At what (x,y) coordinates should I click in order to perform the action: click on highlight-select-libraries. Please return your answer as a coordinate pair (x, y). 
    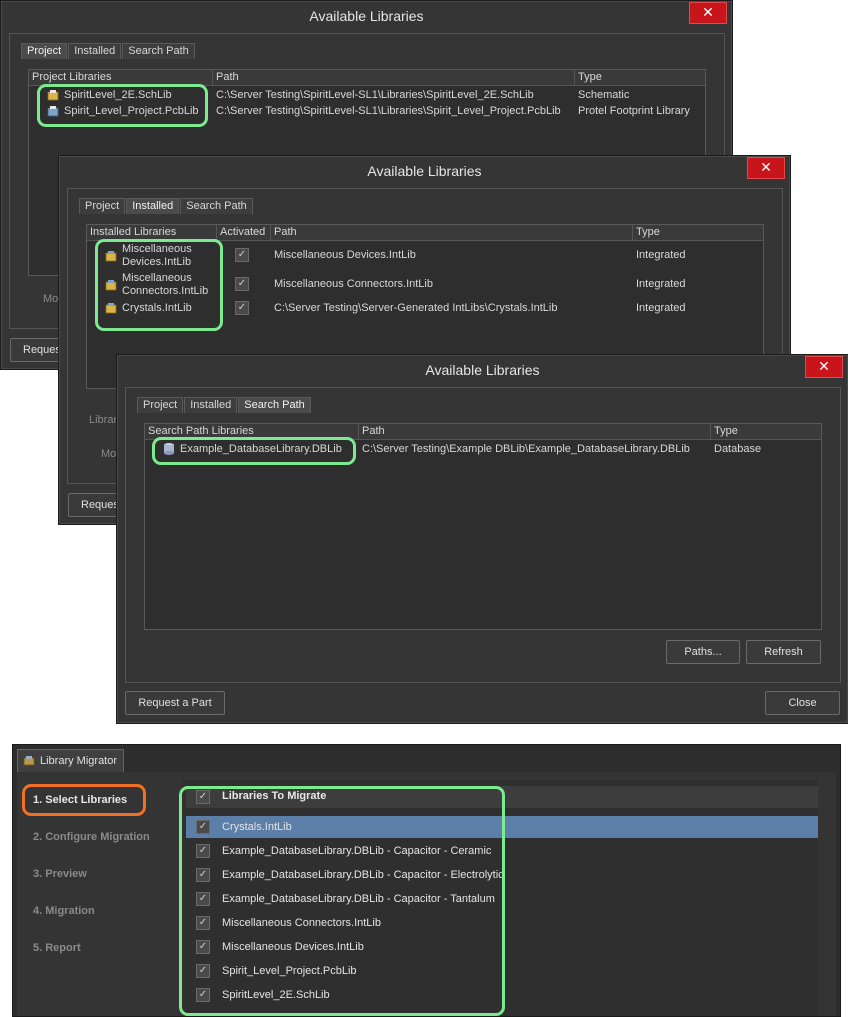
    Looking at the image, I should click on (84, 800).